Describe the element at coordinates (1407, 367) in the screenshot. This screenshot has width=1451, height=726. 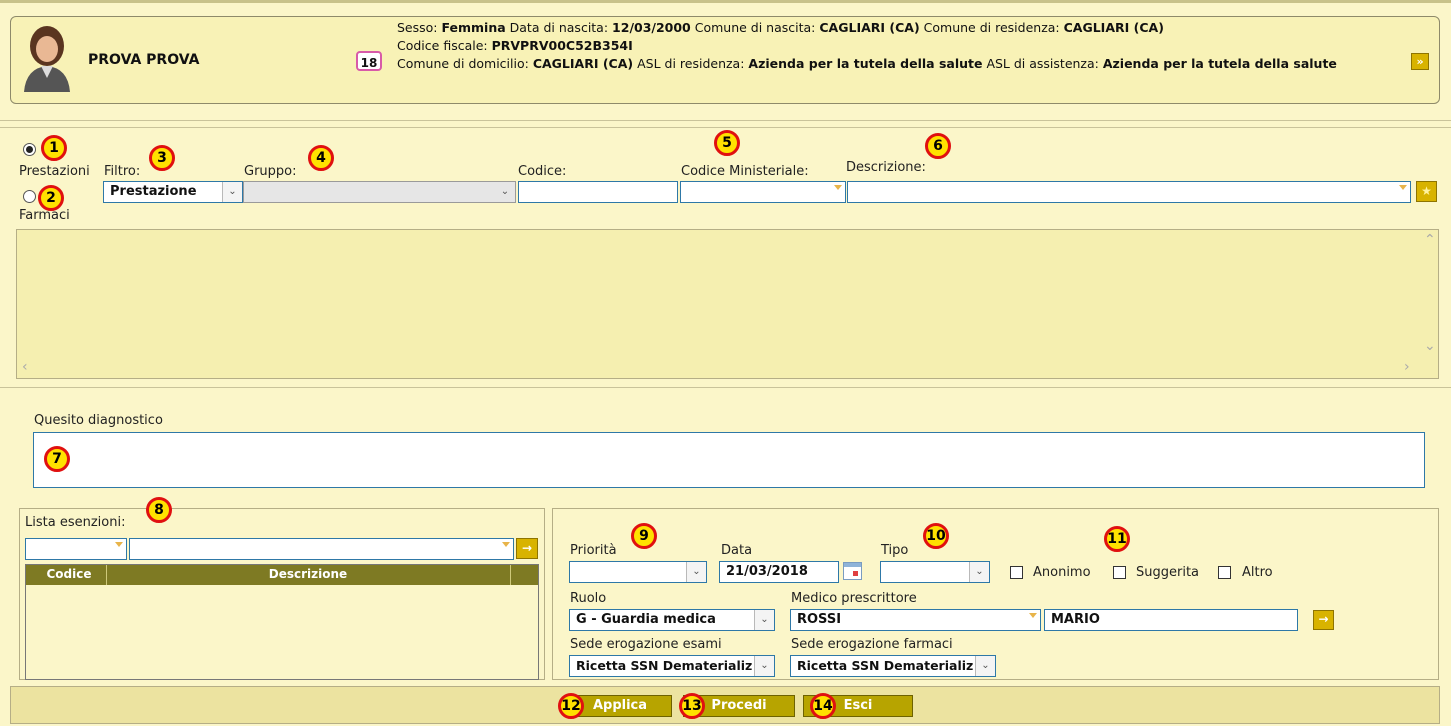
I see `scroll-right-icon: ›` at that location.